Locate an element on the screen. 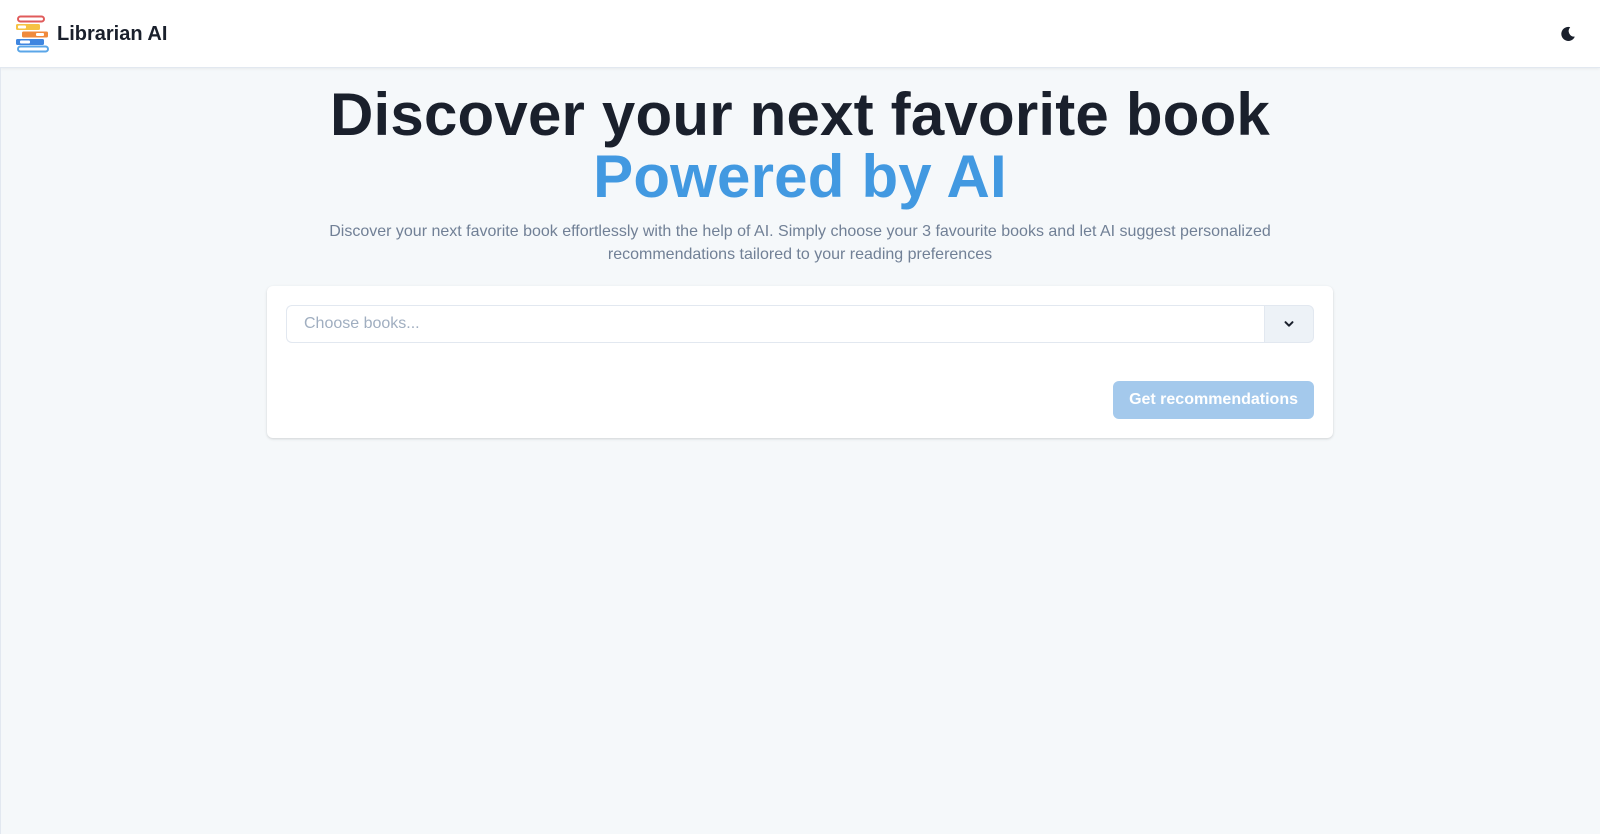 The width and height of the screenshot is (1600, 834). book-select is located at coordinates (800, 324).